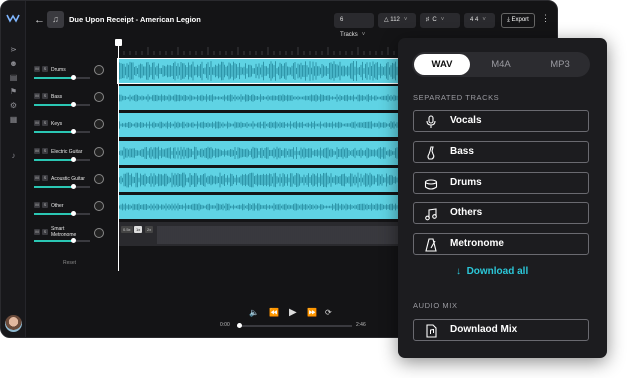  Describe the element at coordinates (71, 154) in the screenshot. I see `track-row: M S Electric Guitar` at that location.